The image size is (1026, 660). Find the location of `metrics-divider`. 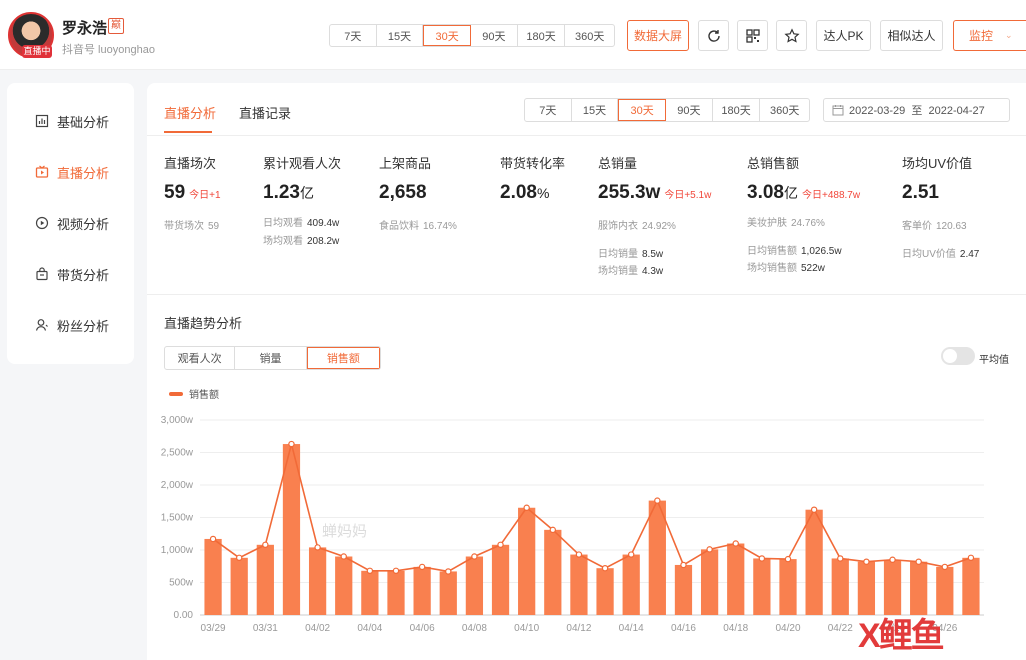

metrics-divider is located at coordinates (586, 294).